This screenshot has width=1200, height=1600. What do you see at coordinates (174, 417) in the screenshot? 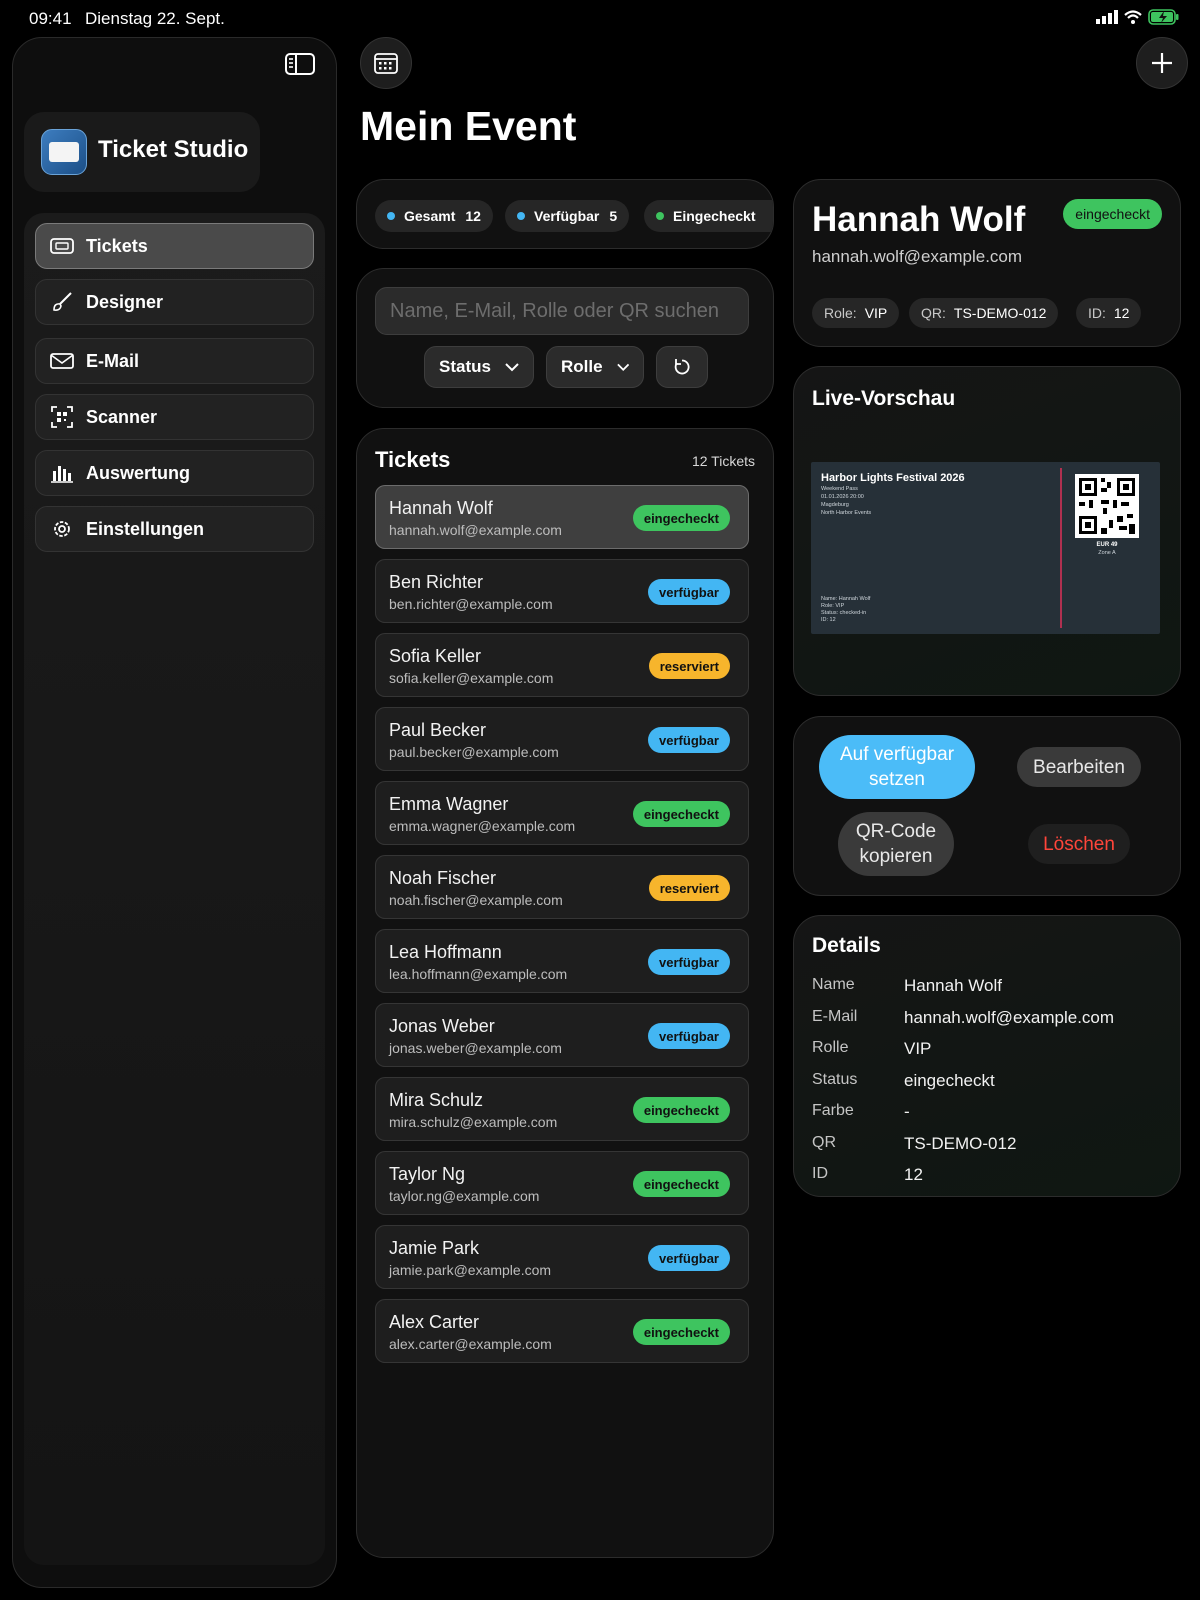
I see `sidebar-item-scanner: Scanner` at bounding box center [174, 417].